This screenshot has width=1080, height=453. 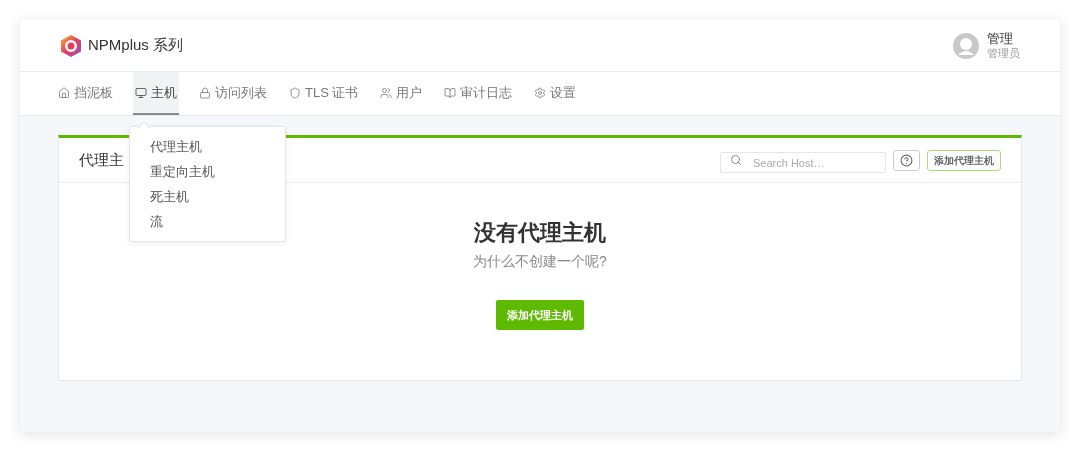 What do you see at coordinates (205, 92) in the screenshot?
I see `lock-icon` at bounding box center [205, 92].